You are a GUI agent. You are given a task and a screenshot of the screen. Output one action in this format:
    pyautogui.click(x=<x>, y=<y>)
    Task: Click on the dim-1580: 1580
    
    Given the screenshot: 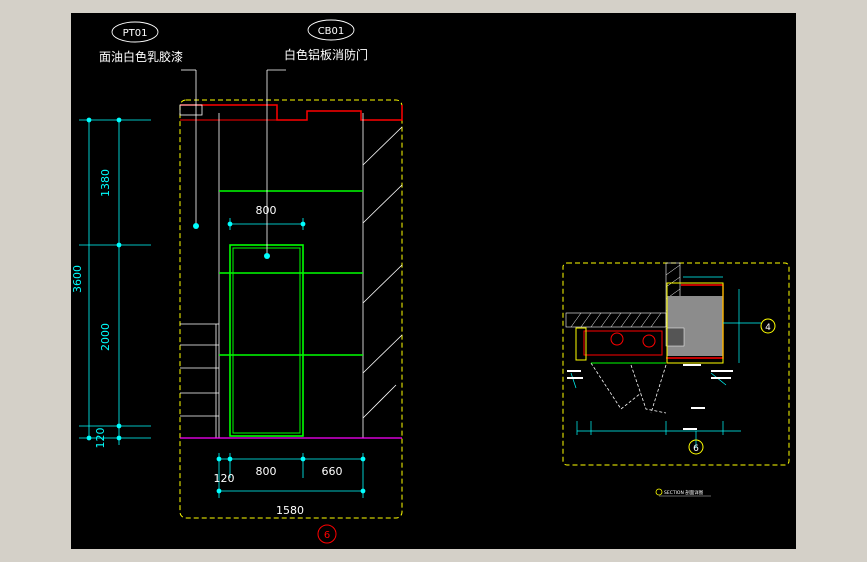 What is the action you would take?
    pyautogui.click(x=290, y=510)
    